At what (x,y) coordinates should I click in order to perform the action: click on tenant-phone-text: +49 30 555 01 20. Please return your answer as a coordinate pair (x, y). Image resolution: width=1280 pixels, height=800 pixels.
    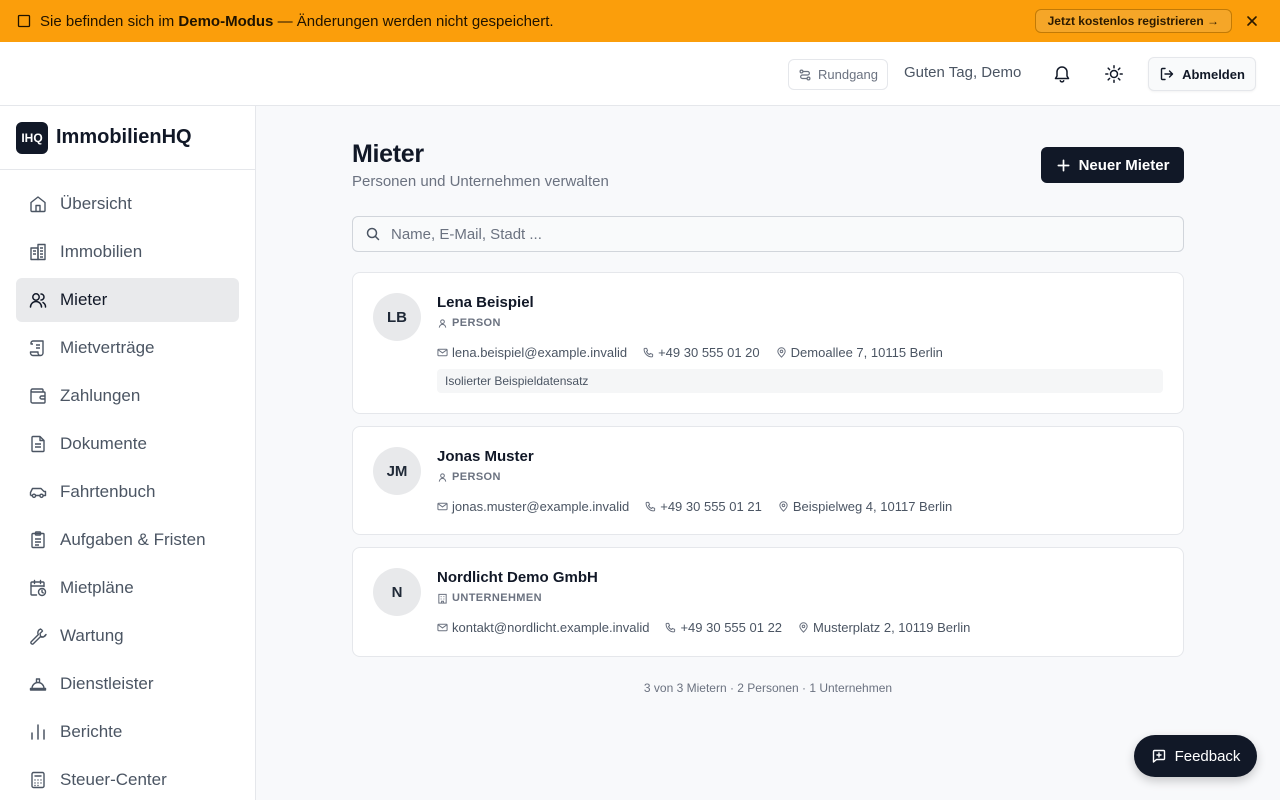
    Looking at the image, I should click on (709, 352).